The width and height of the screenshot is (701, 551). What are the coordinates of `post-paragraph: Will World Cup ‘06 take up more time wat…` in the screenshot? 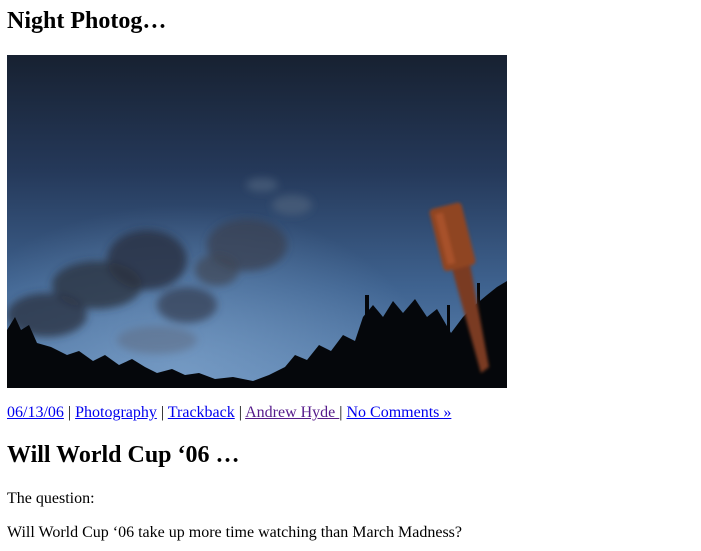 It's located at (234, 532).